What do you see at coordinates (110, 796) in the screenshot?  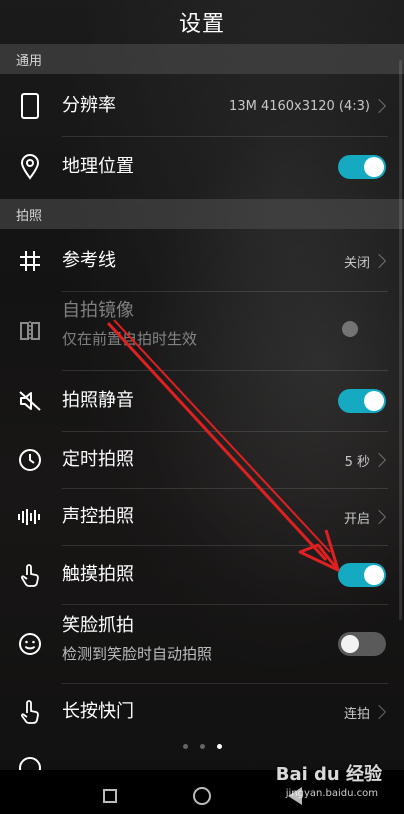 I see `recent-apps-button` at bounding box center [110, 796].